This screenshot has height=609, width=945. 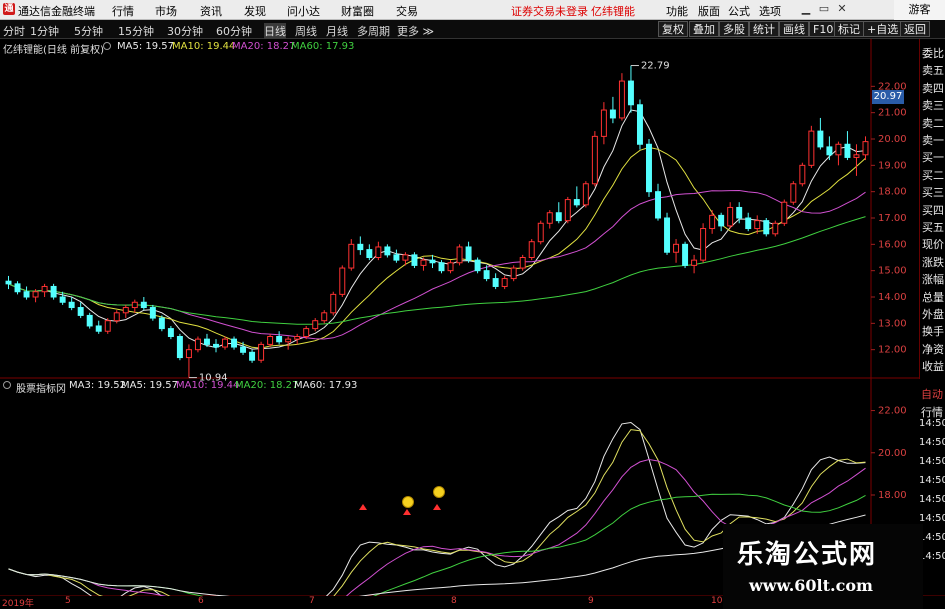 What do you see at coordinates (933, 297) in the screenshot?
I see `quote-row-label: 总量` at bounding box center [933, 297].